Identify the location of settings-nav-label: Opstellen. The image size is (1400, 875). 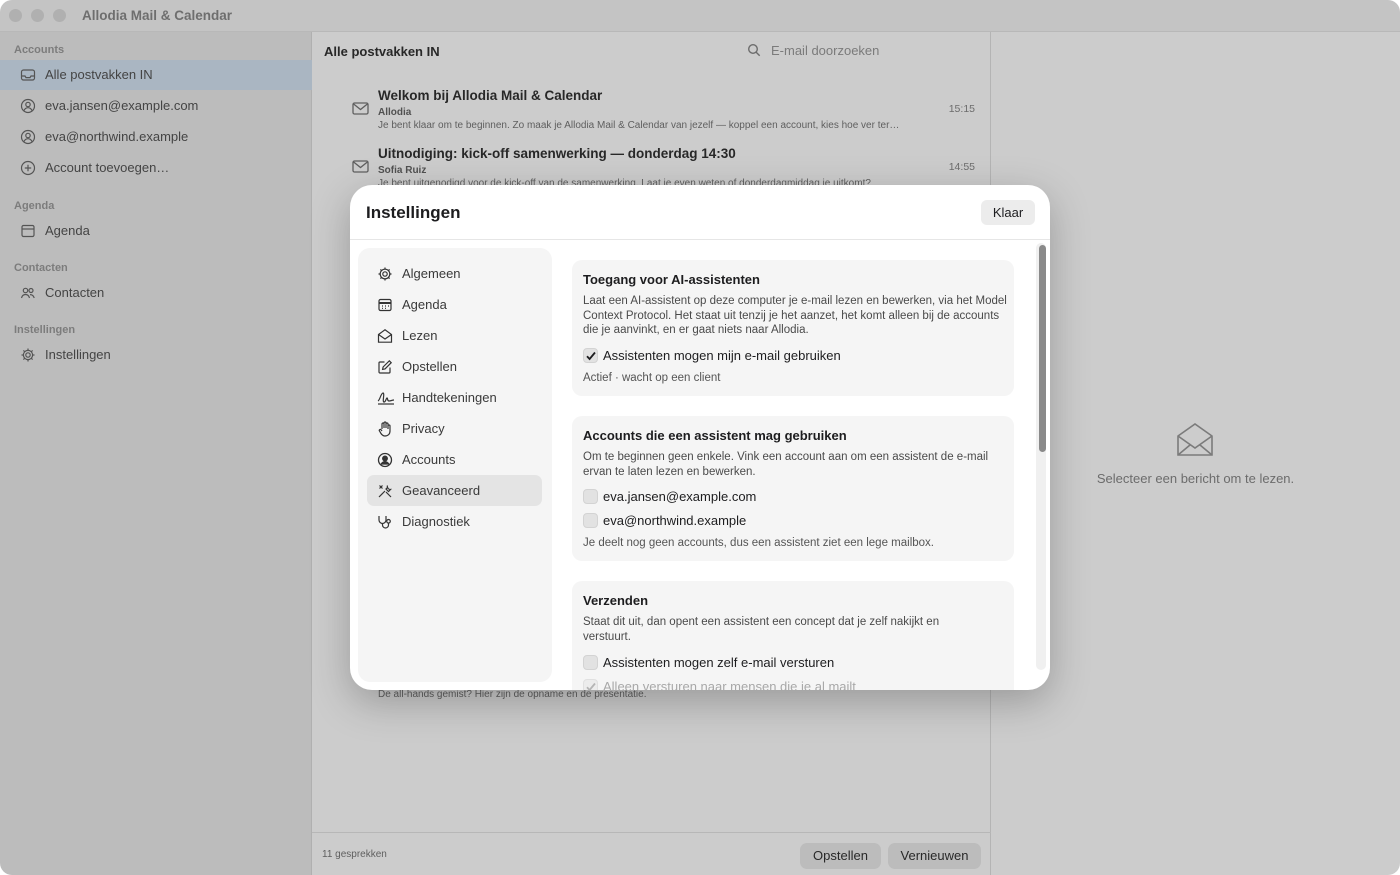
(429, 366).